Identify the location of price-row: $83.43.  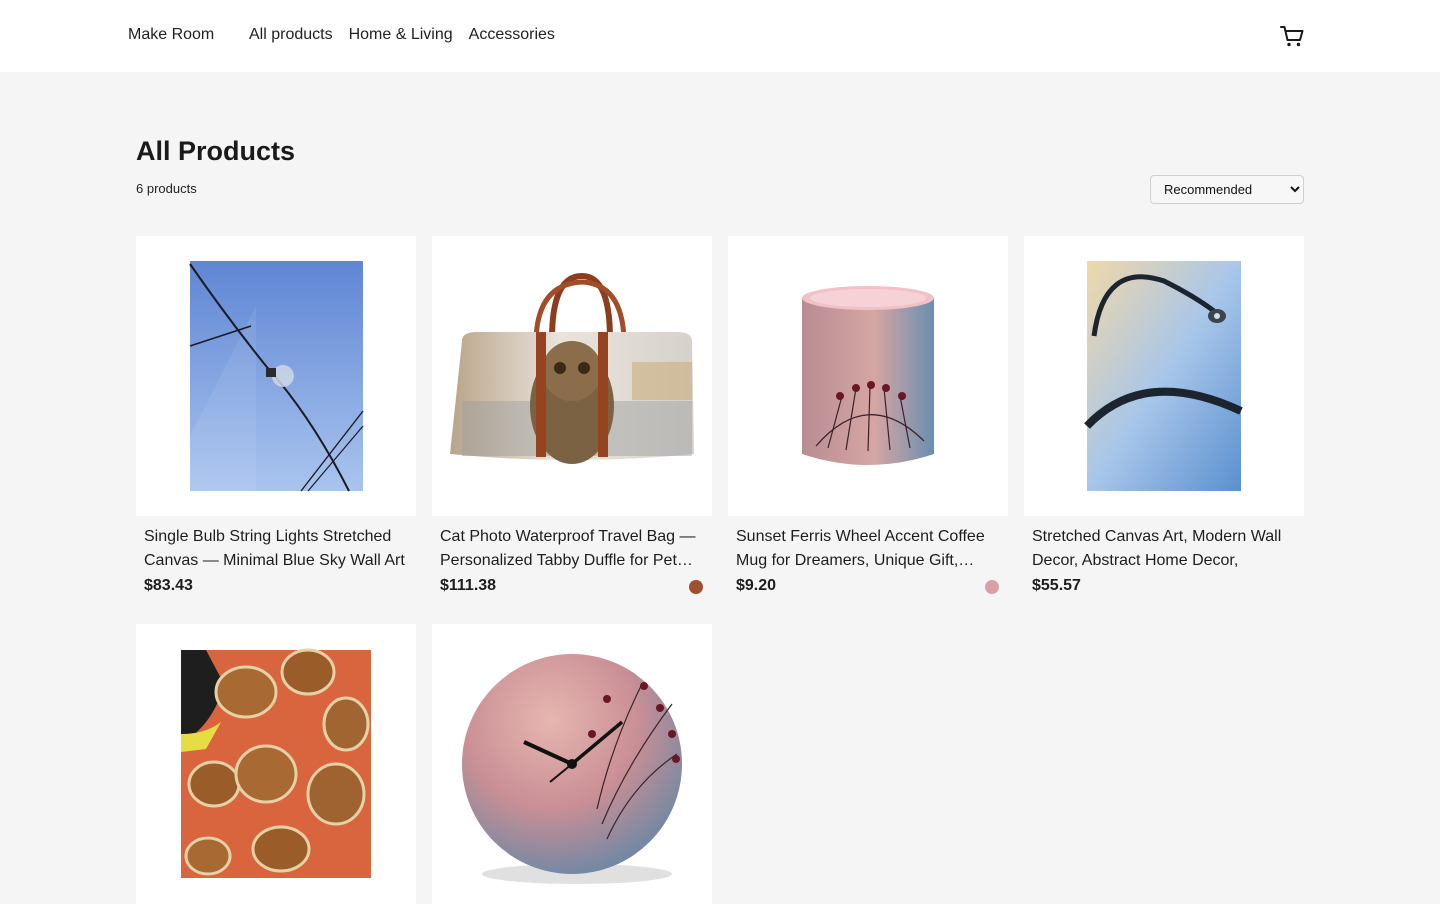
(276, 588).